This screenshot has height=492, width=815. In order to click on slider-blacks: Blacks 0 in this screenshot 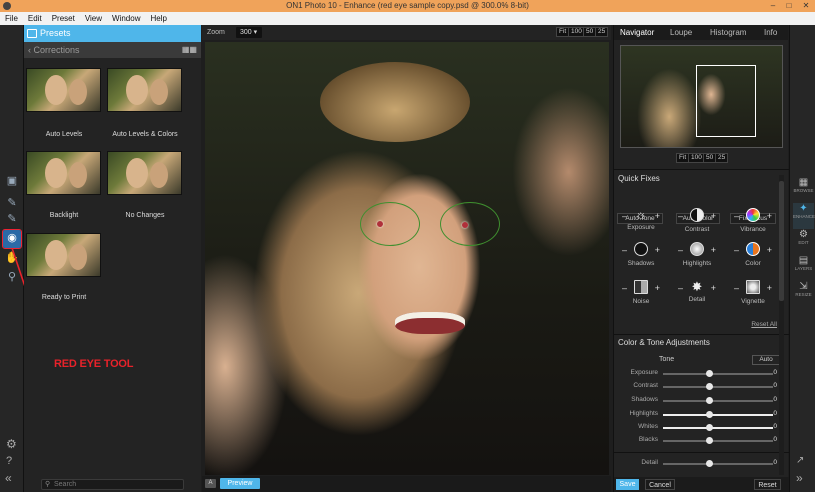, I will do `click(701, 441)`.